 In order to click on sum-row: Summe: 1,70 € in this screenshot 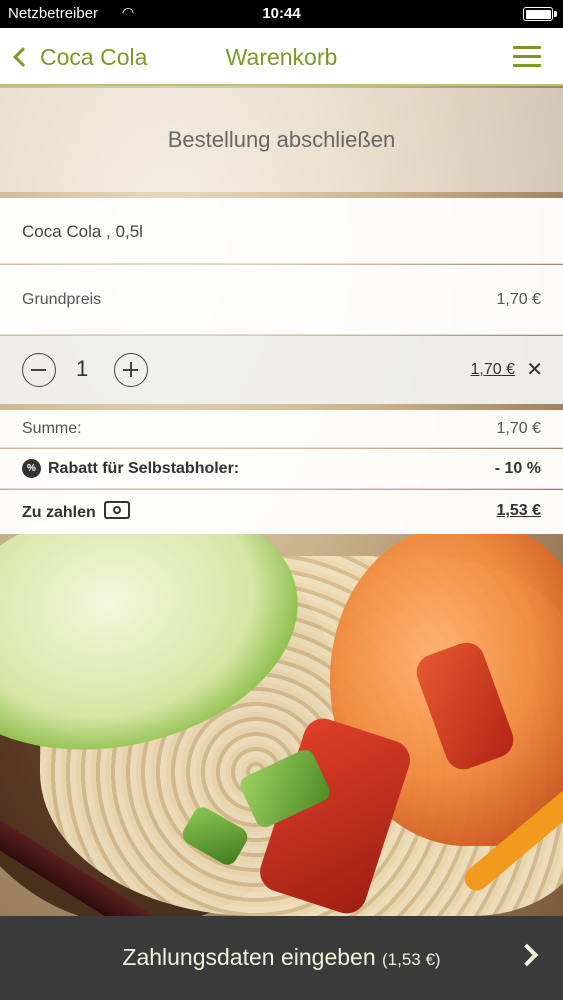, I will do `click(281, 429)`.